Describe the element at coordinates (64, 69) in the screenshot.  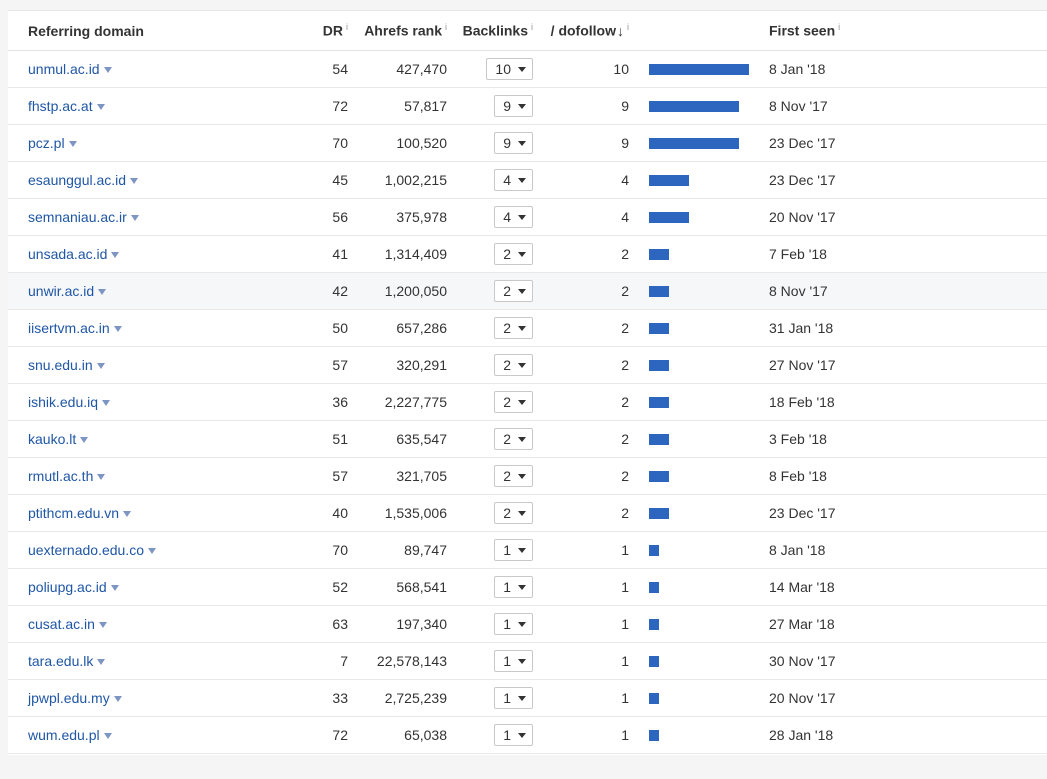
I see `referring-domain-link: unmul.ac.id` at that location.